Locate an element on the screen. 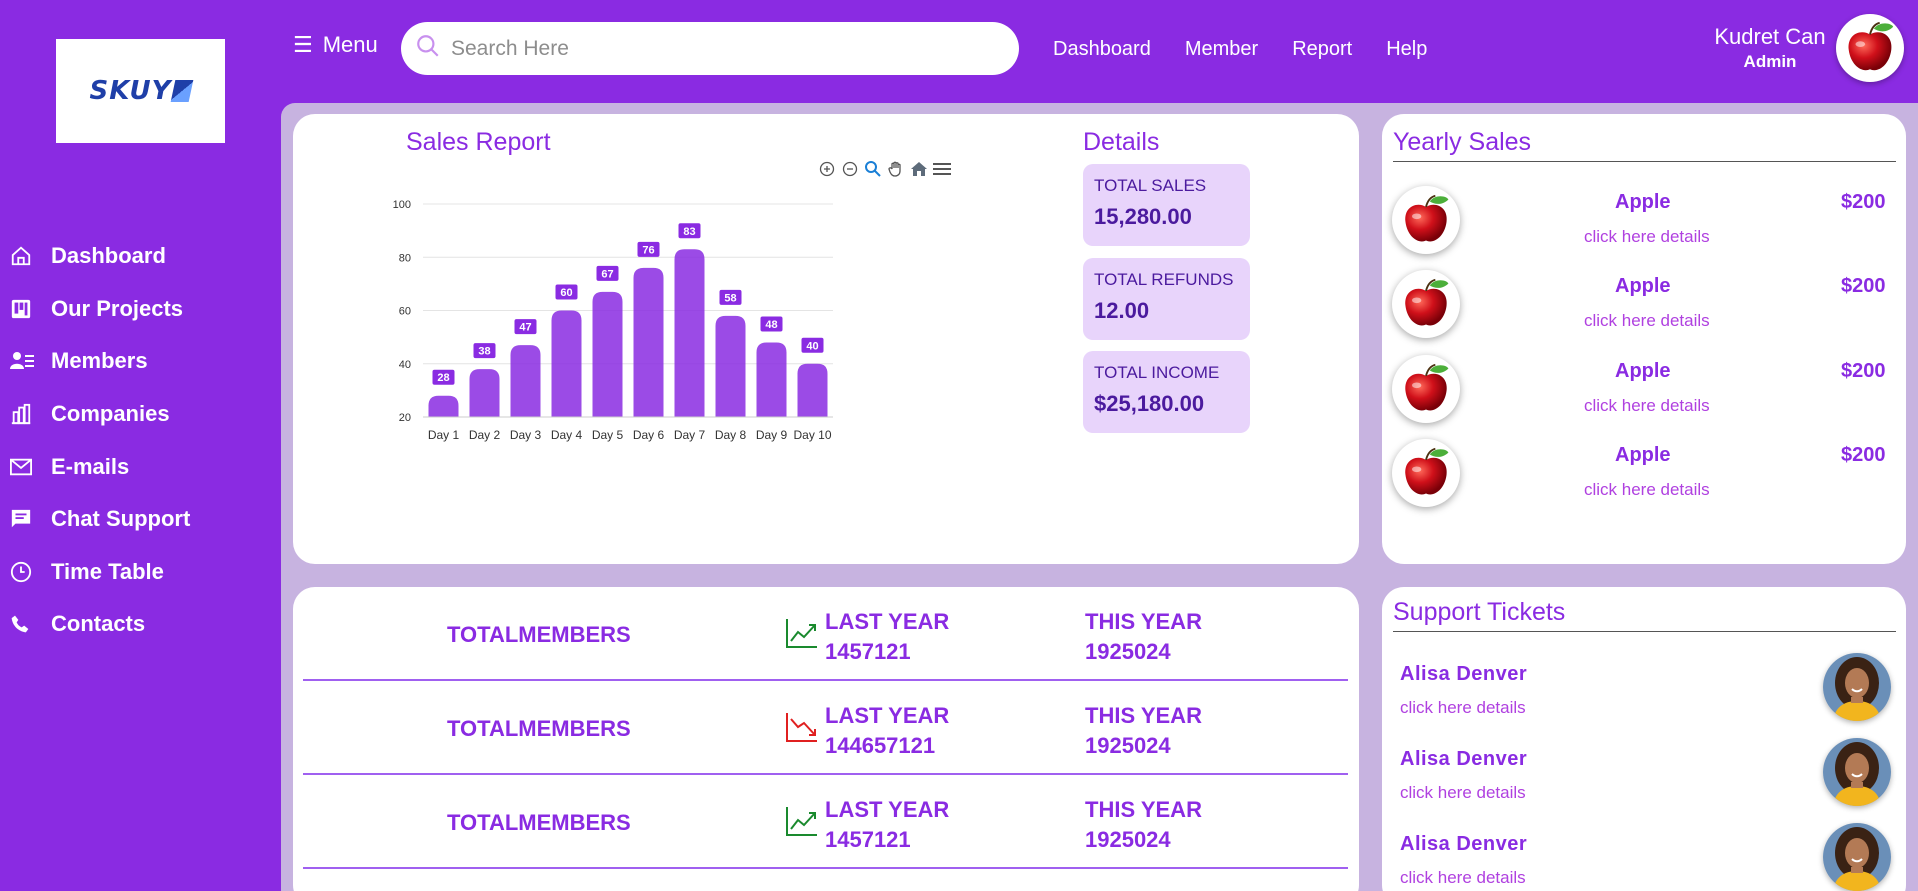 The width and height of the screenshot is (1918, 891). total-sales-box: TOTAL SALES 15,280.00 is located at coordinates (1166, 205).